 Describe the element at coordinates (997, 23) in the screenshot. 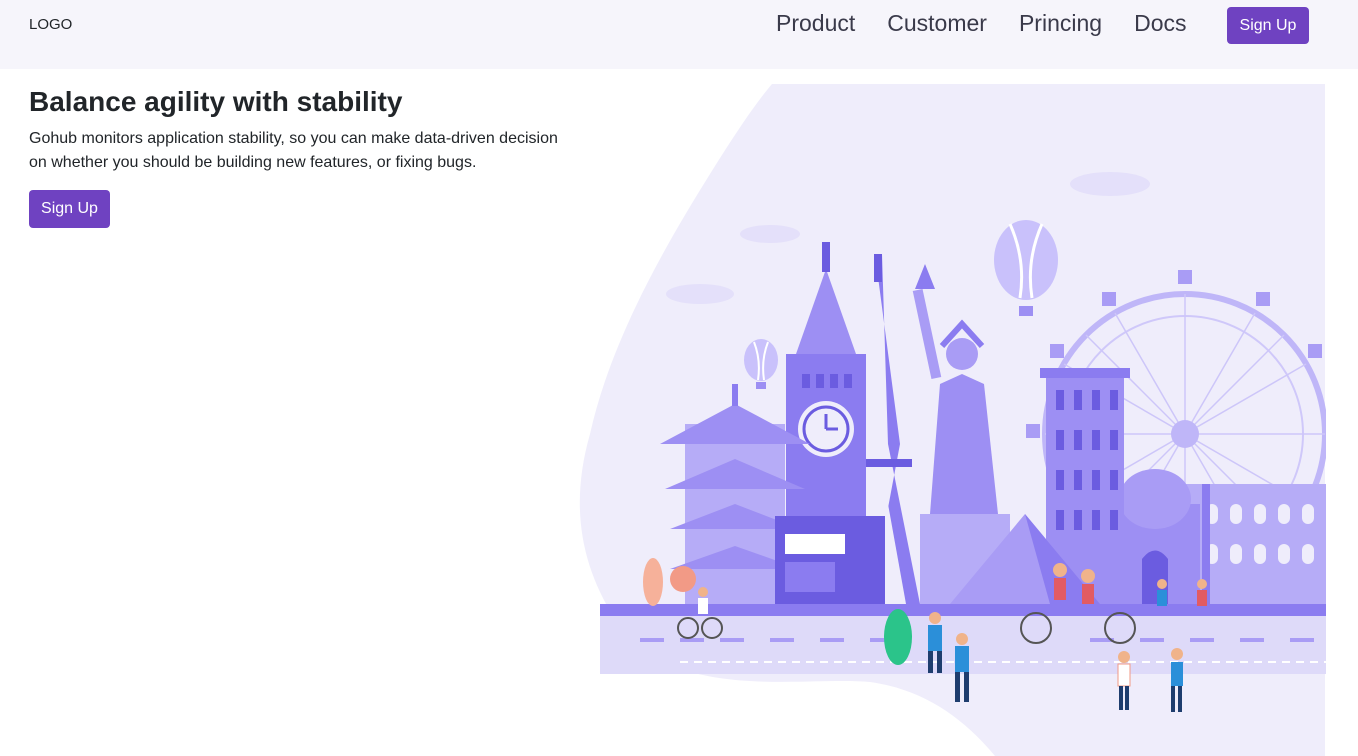

I see `nav-links: Product Customer Princing Docs` at that location.